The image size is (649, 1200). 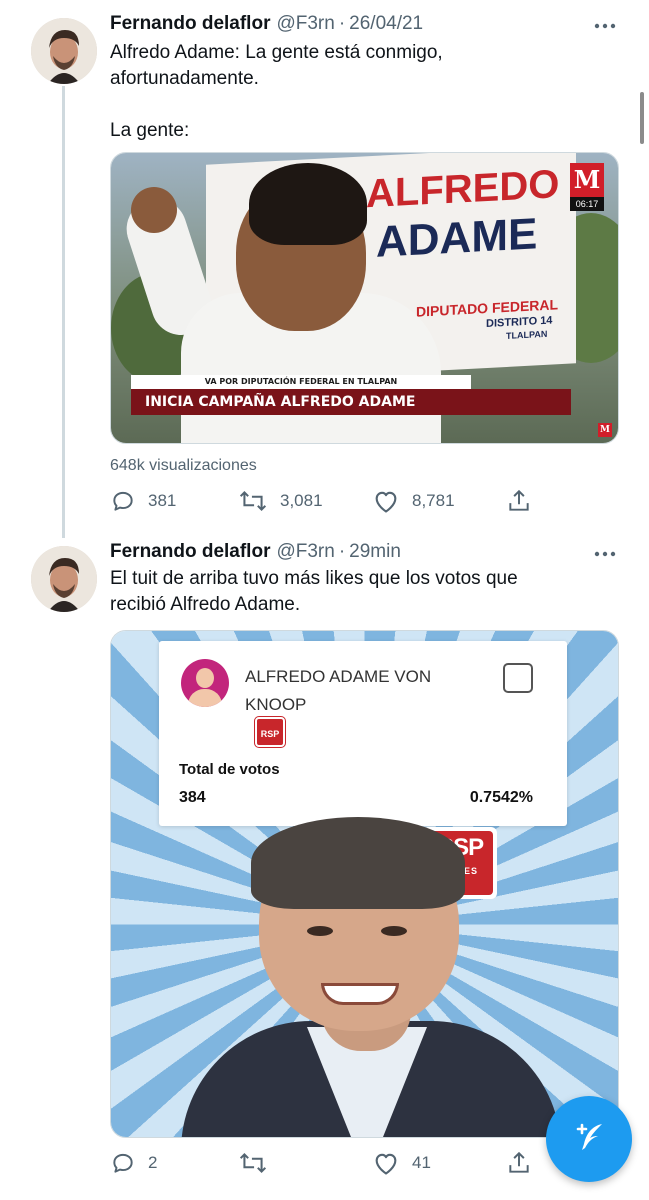 What do you see at coordinates (301, 500) in the screenshot?
I see `retweet-count: 3,081` at bounding box center [301, 500].